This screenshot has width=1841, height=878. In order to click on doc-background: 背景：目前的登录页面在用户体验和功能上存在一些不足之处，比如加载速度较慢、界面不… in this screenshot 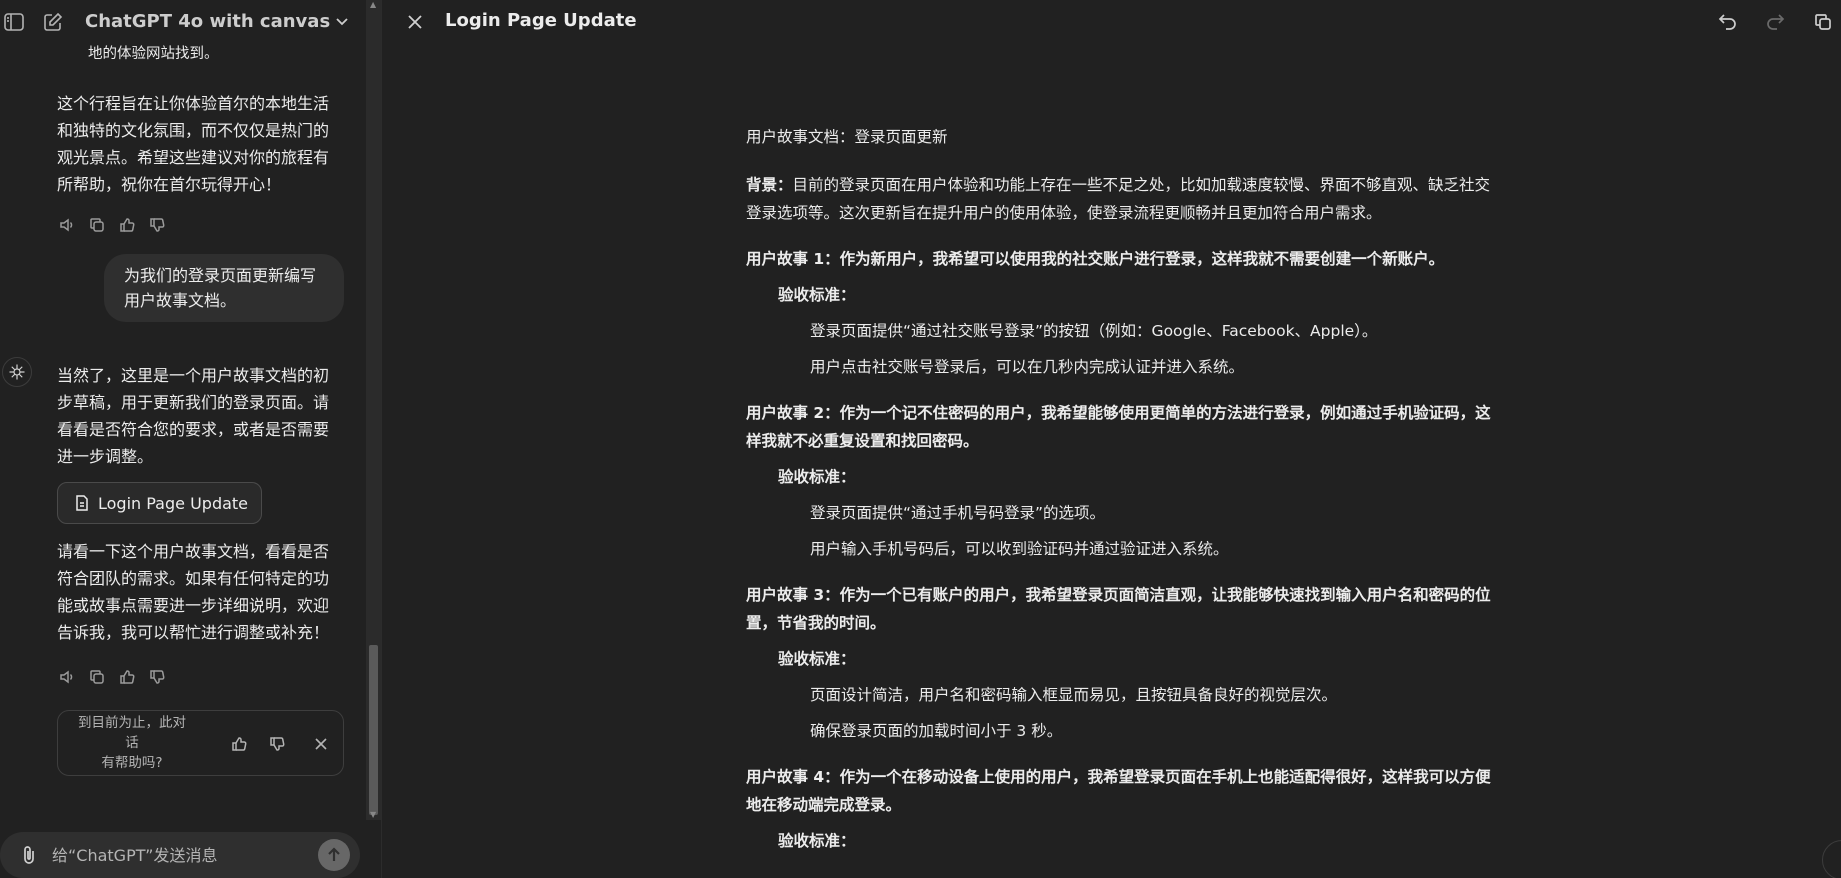, I will do `click(1118, 185)`.